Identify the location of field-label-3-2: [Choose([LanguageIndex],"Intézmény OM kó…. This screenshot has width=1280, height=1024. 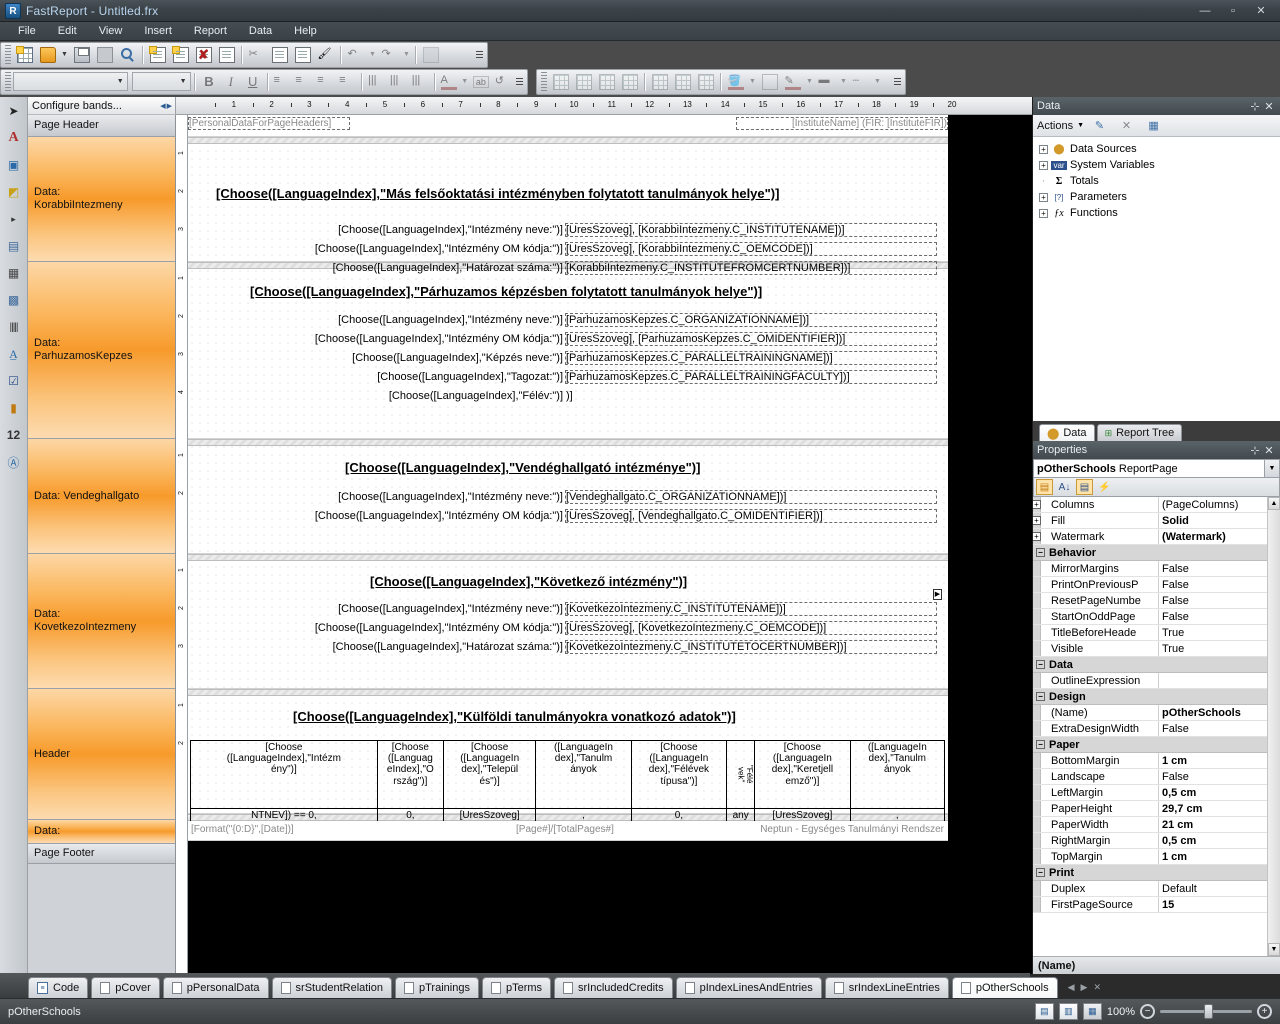
(405, 516).